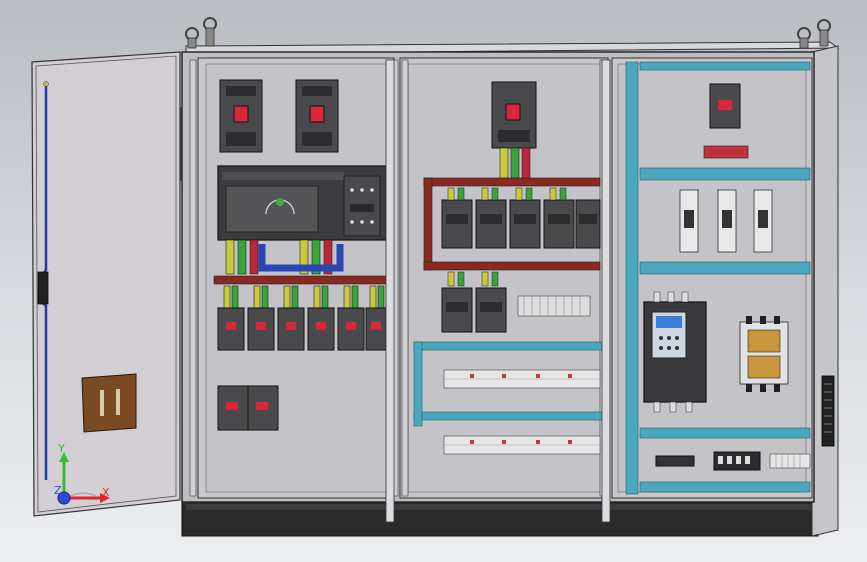  Describe the element at coordinates (675, 352) in the screenshot. I see `frequency-inverter` at that location.